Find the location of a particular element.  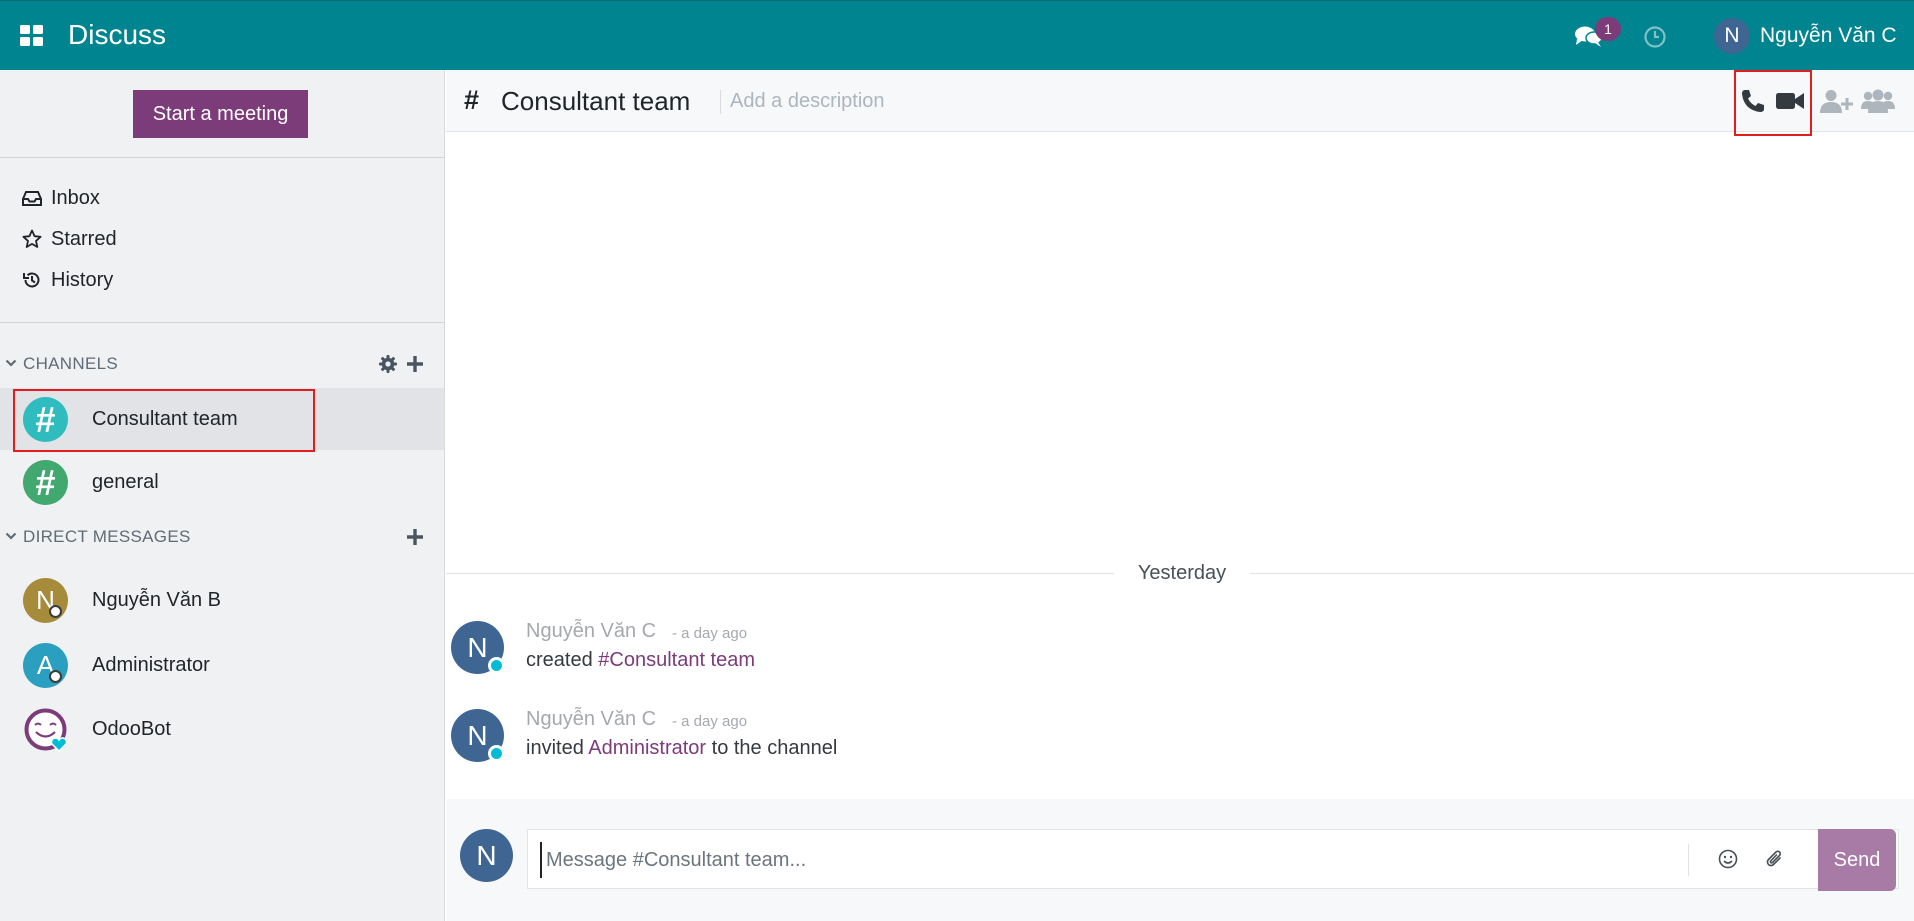

dm-label: Administrator is located at coordinates (151, 665).